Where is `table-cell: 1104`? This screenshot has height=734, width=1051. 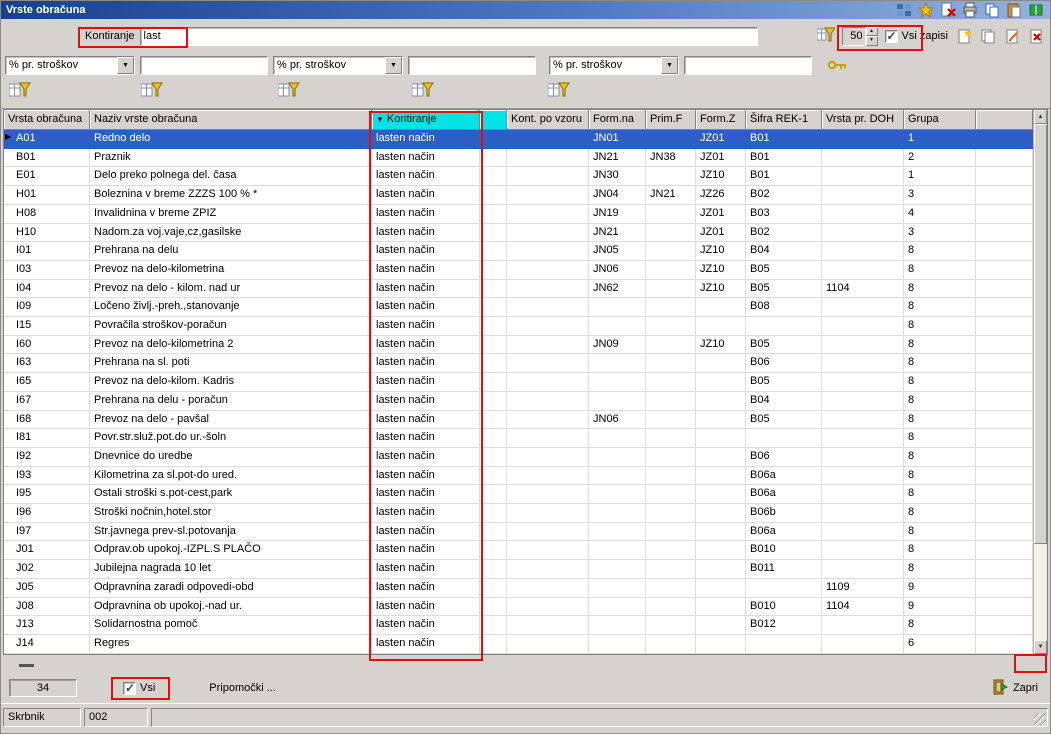 table-cell: 1104 is located at coordinates (863, 607).